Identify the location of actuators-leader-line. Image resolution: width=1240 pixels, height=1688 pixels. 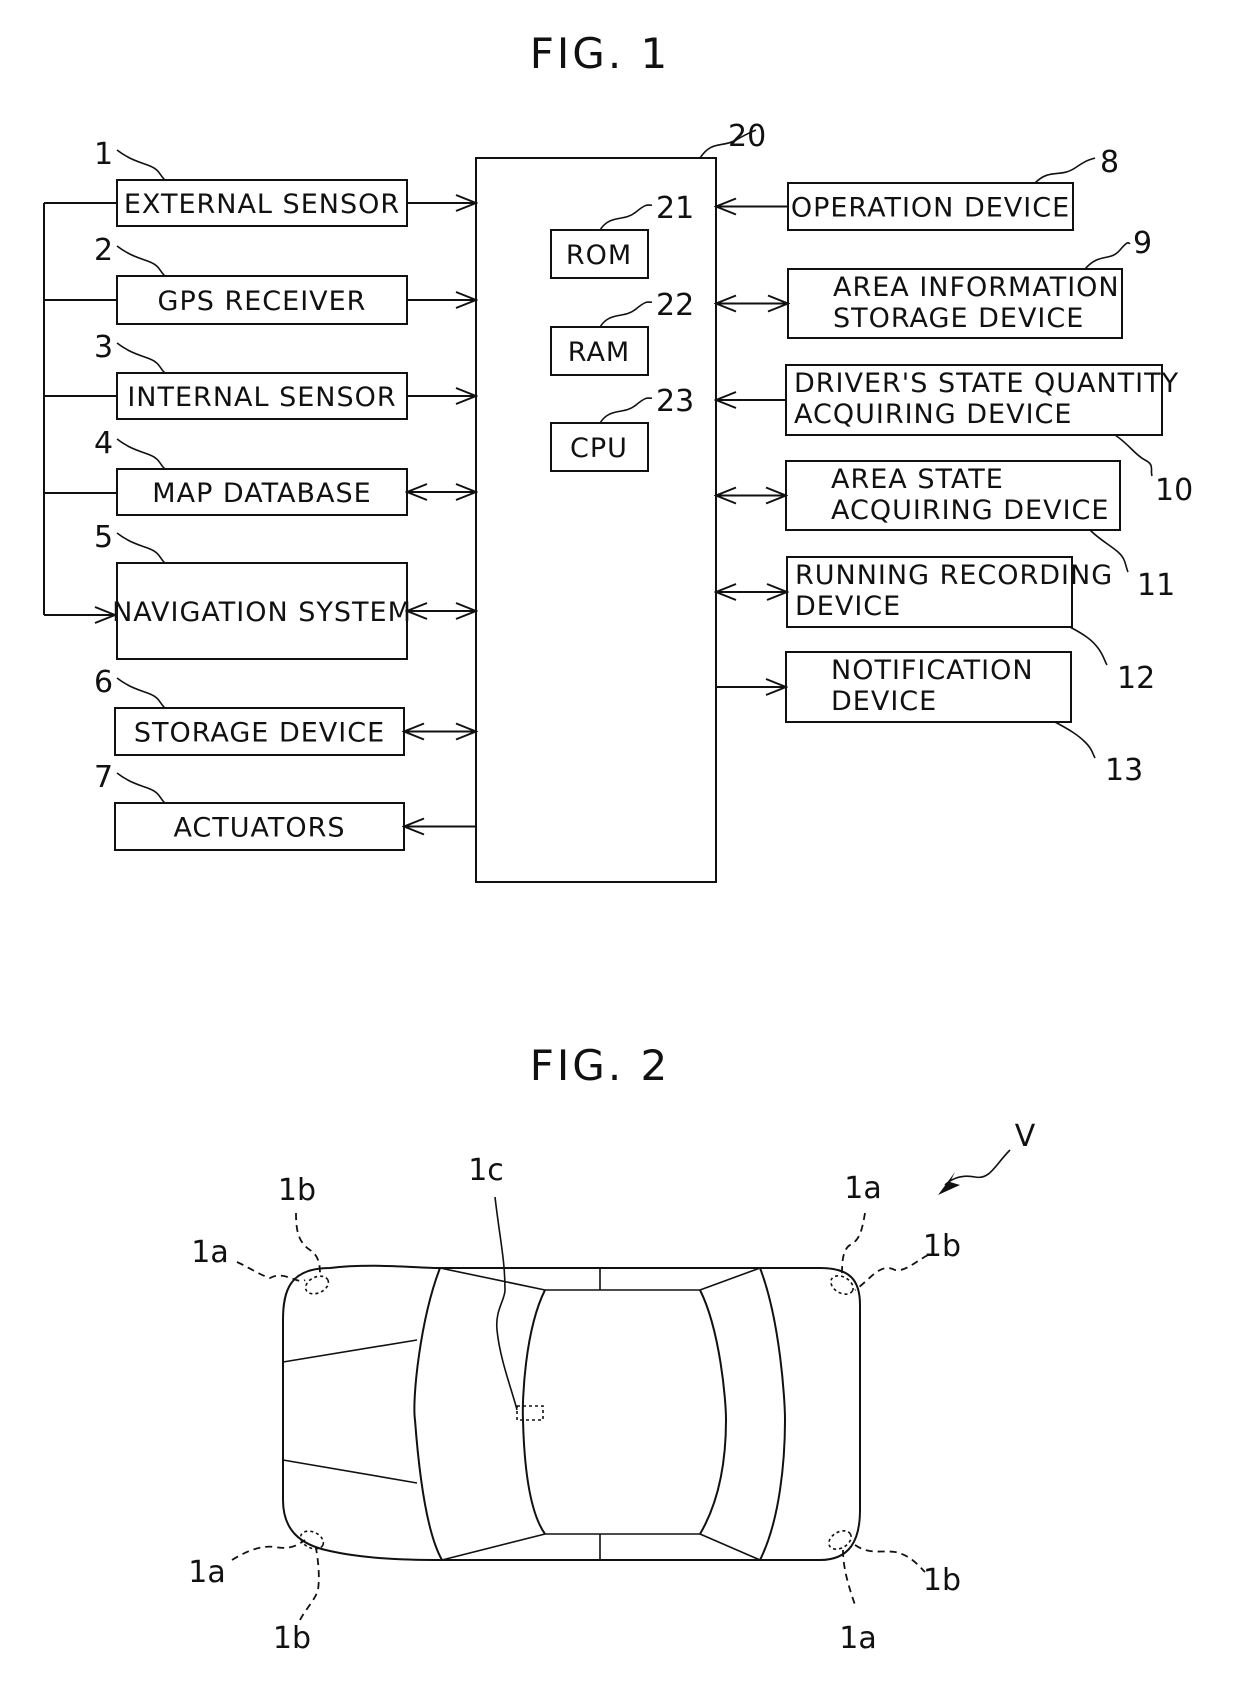
(141, 788).